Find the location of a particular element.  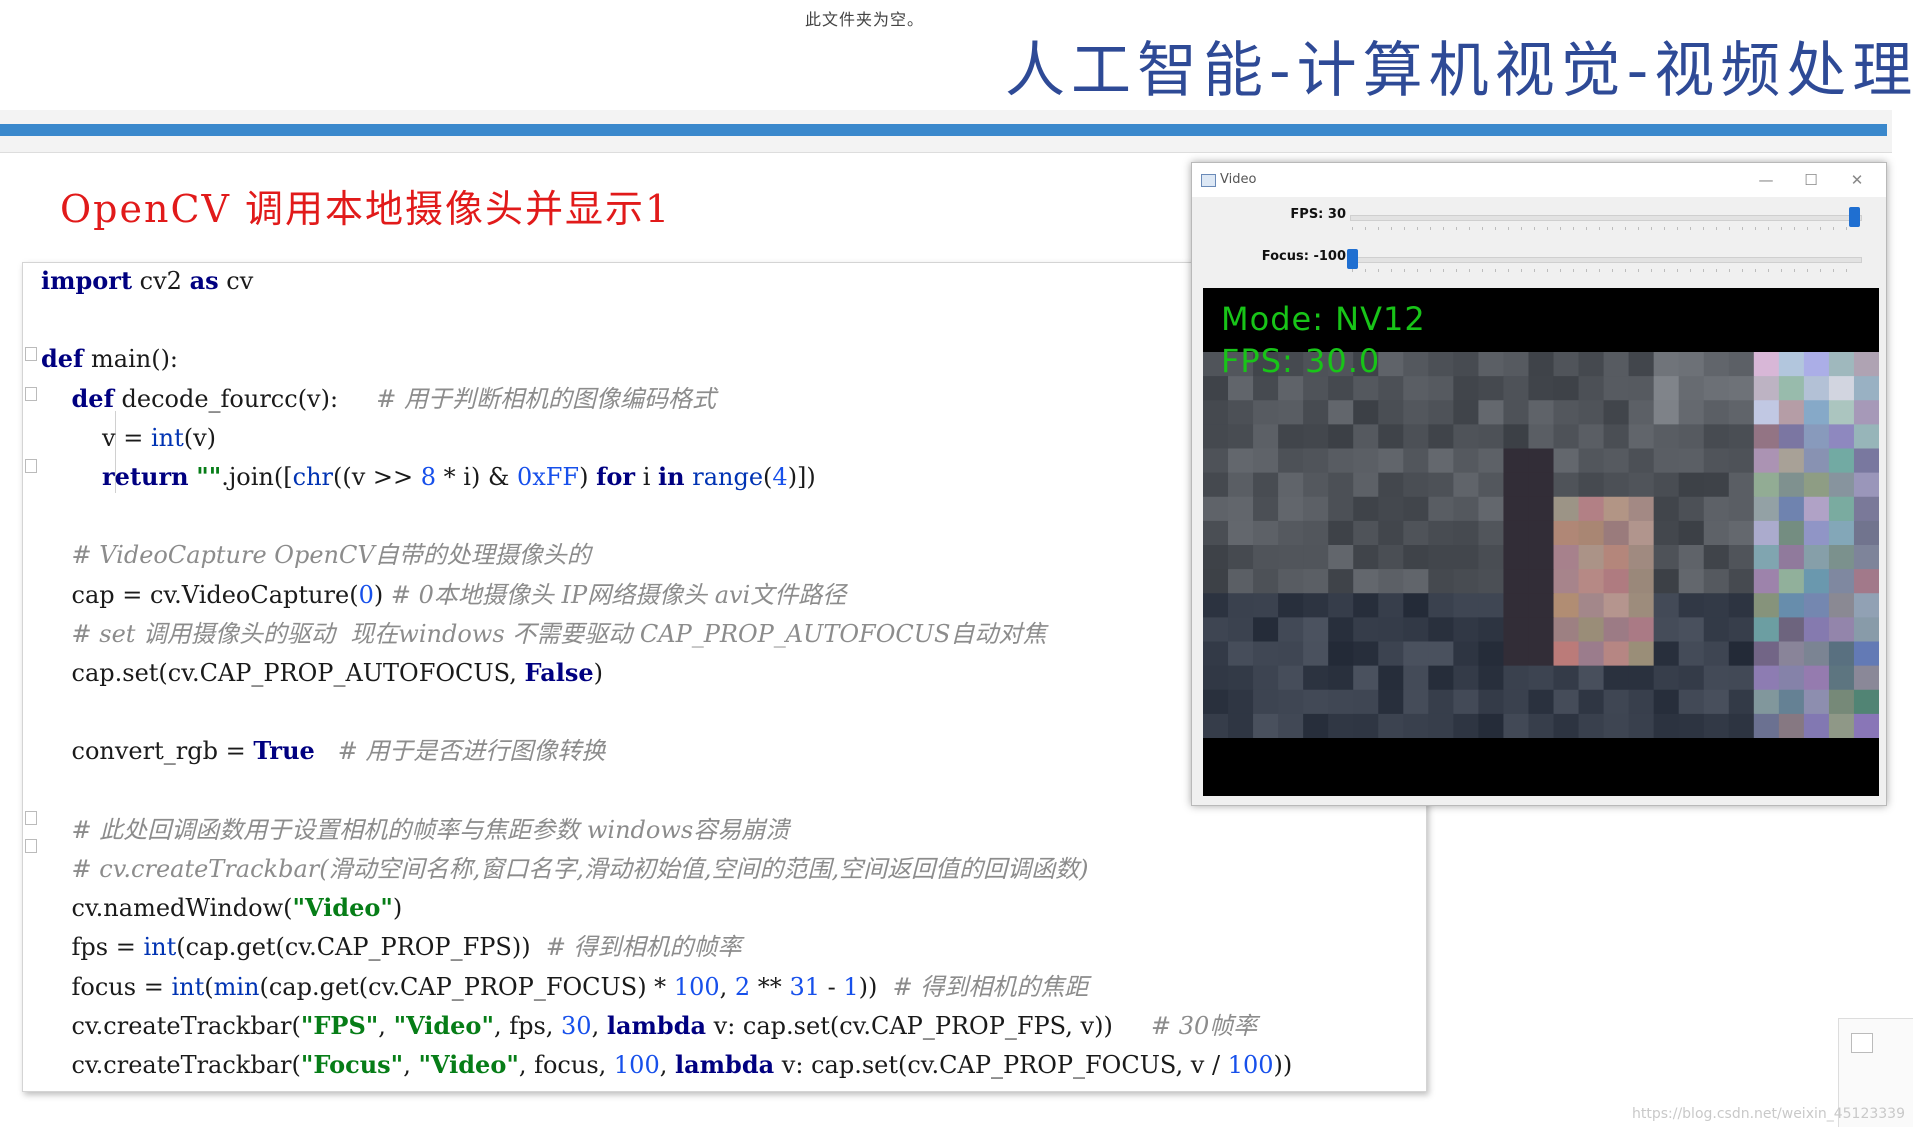

code-token: int is located at coordinates (188, 986).